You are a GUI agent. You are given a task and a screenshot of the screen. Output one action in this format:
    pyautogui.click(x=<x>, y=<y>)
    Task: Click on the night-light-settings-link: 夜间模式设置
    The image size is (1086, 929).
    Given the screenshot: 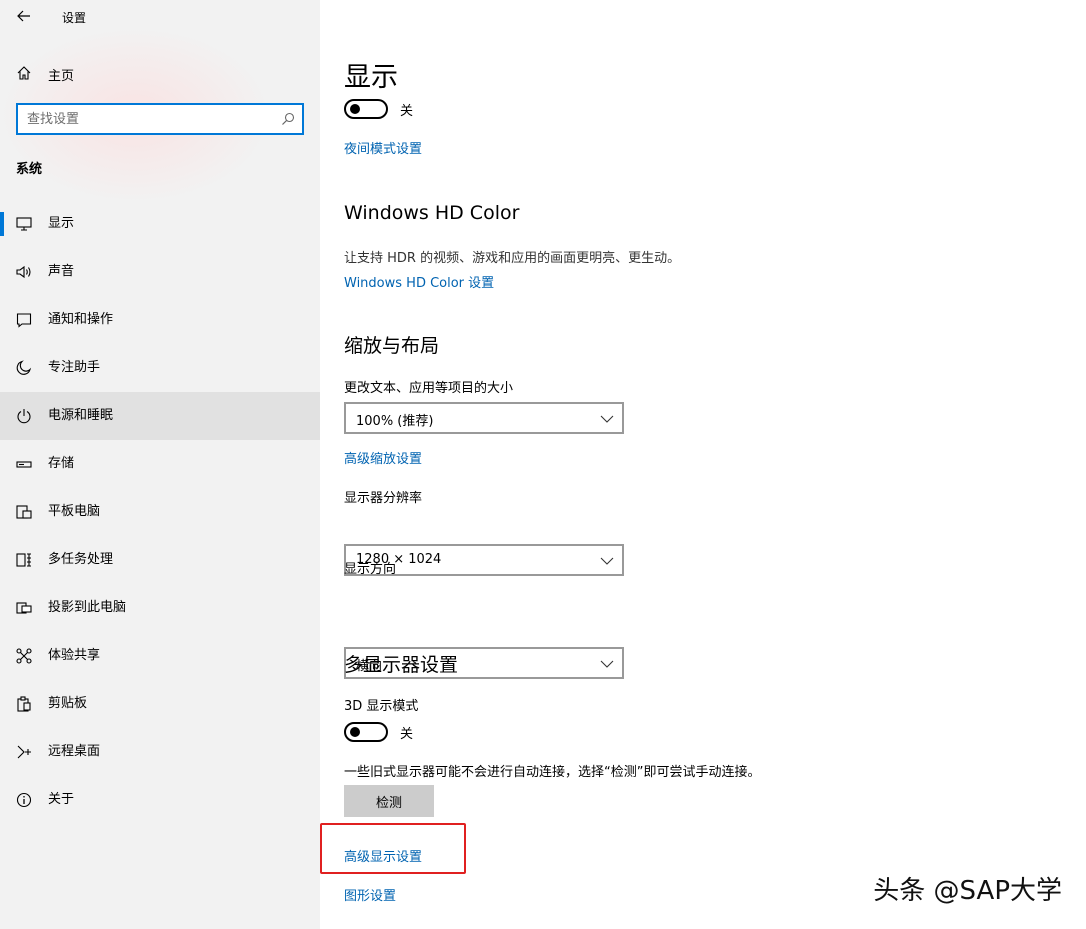 What is the action you would take?
    pyautogui.click(x=383, y=147)
    